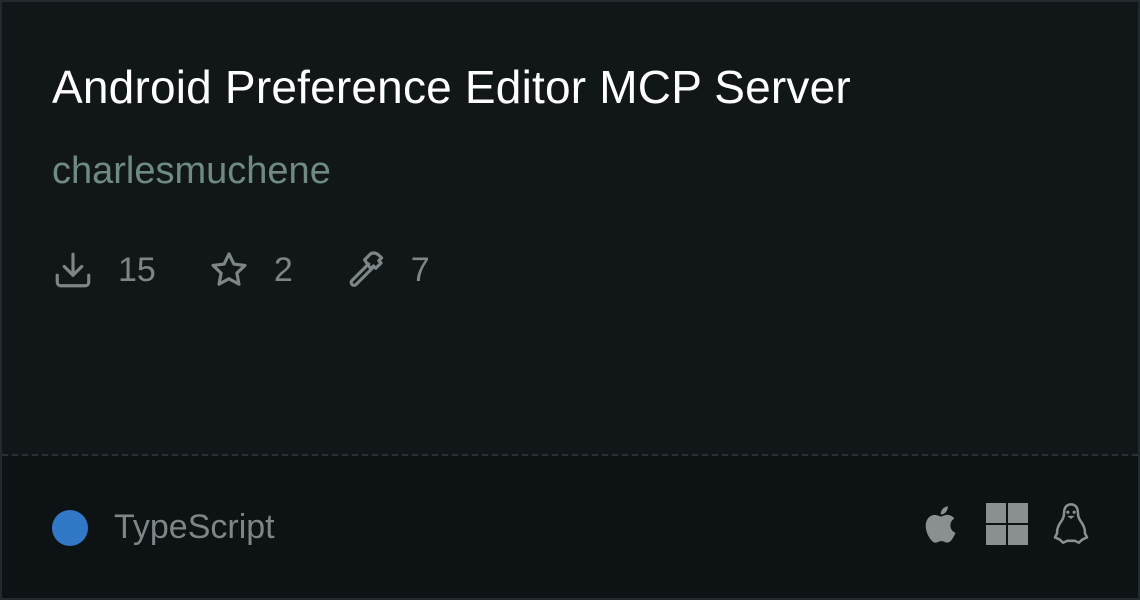  What do you see at coordinates (73, 270) in the screenshot?
I see `download-icon` at bounding box center [73, 270].